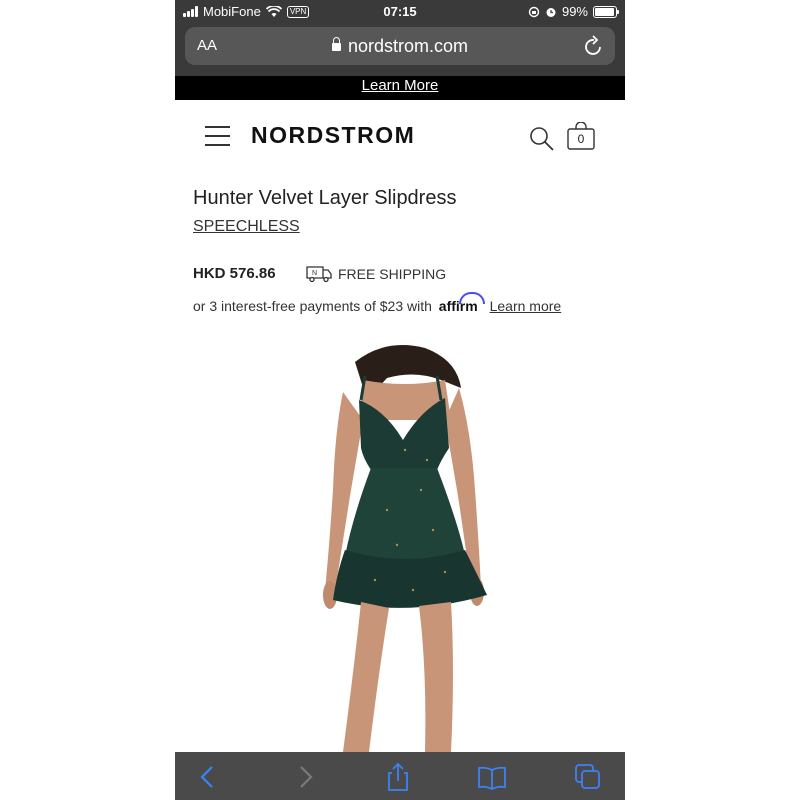 Image resolution: width=800 pixels, height=800 pixels. I want to click on battery-percent: 99%, so click(574, 11).